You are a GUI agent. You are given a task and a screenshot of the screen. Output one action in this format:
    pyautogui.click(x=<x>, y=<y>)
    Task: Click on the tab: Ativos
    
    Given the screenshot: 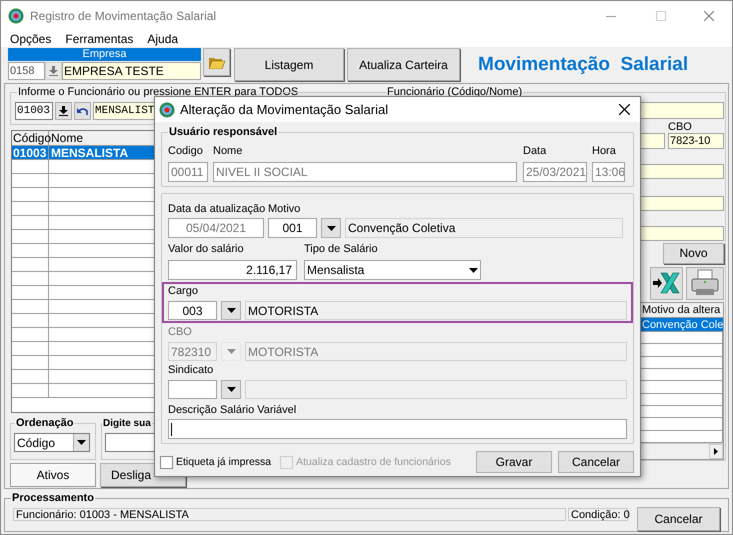 What is the action you would take?
    pyautogui.click(x=53, y=475)
    